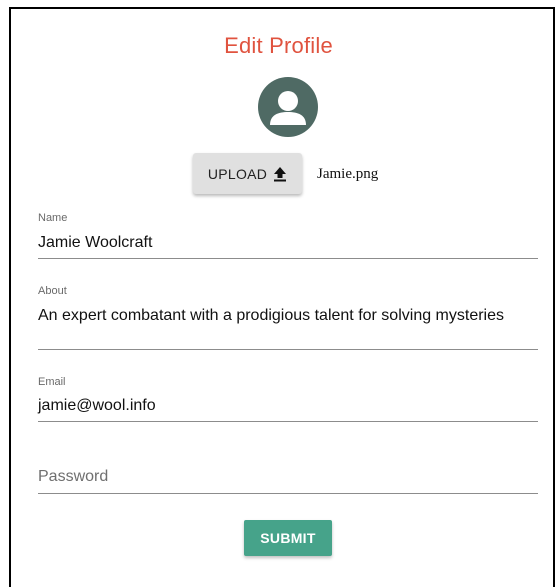 Image resolution: width=557 pixels, height=587 pixels. Describe the element at coordinates (52, 291) in the screenshot. I see `about-label: About` at that location.